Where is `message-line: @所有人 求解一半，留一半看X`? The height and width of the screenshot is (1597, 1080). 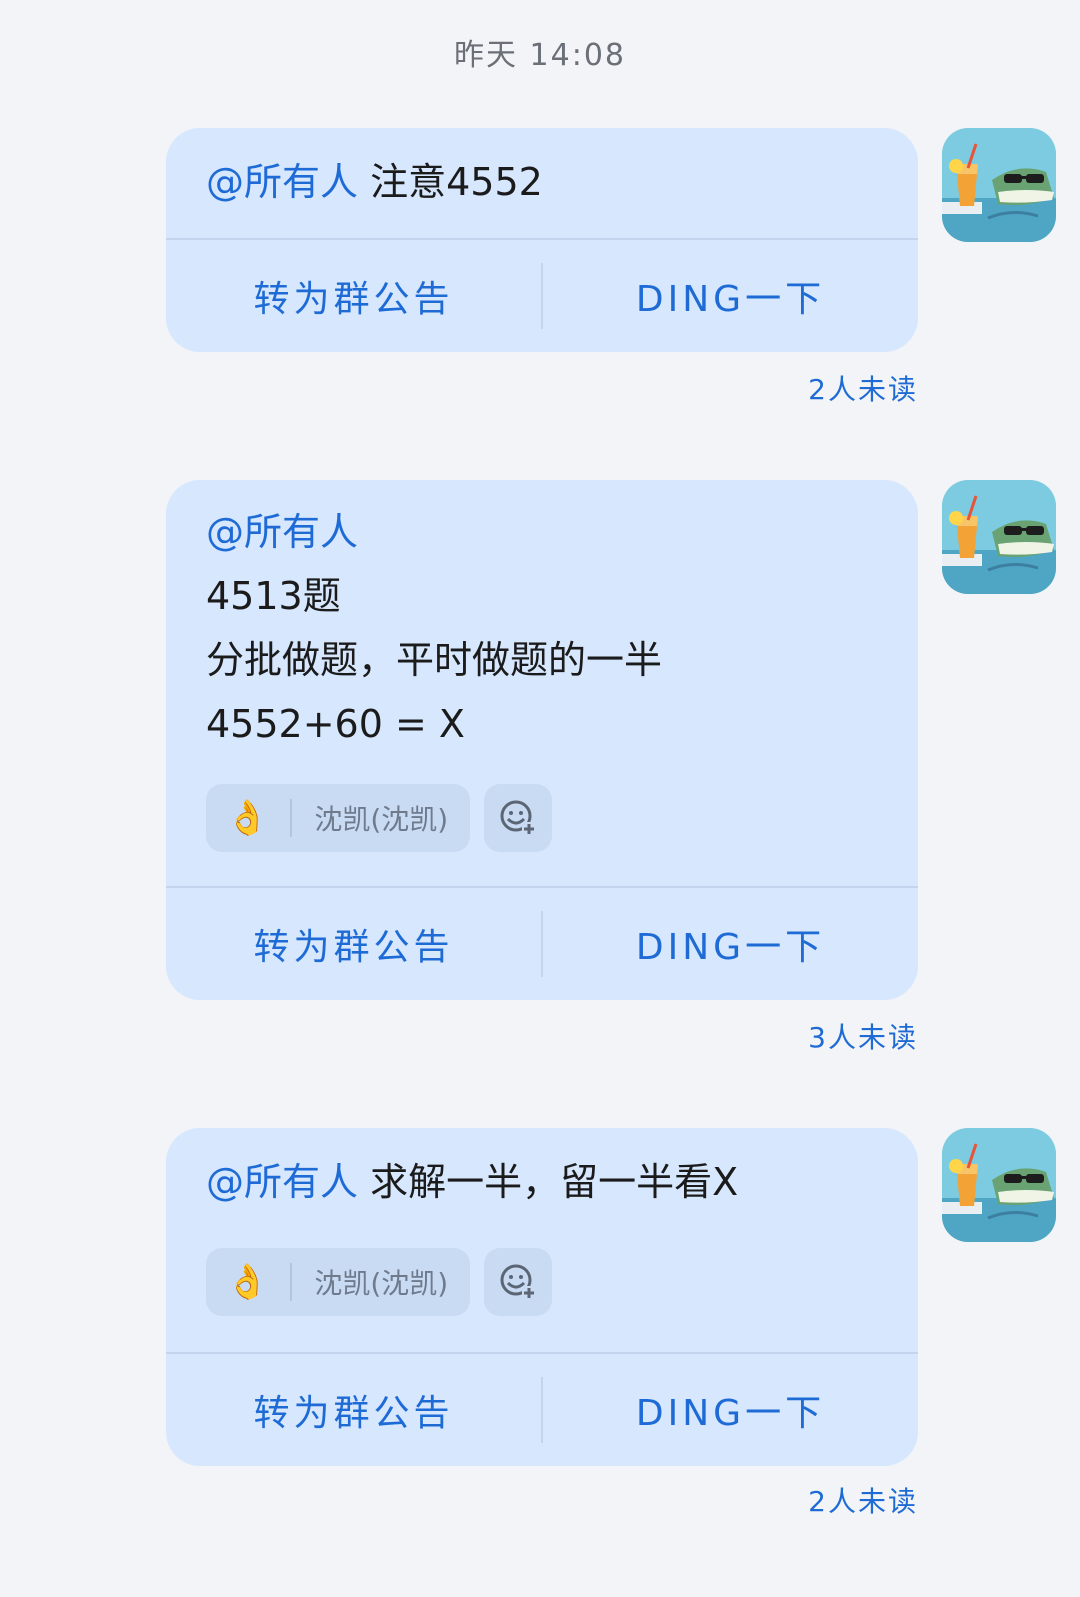
message-line: @所有人 求解一半，留一半看X is located at coordinates (540, 1182).